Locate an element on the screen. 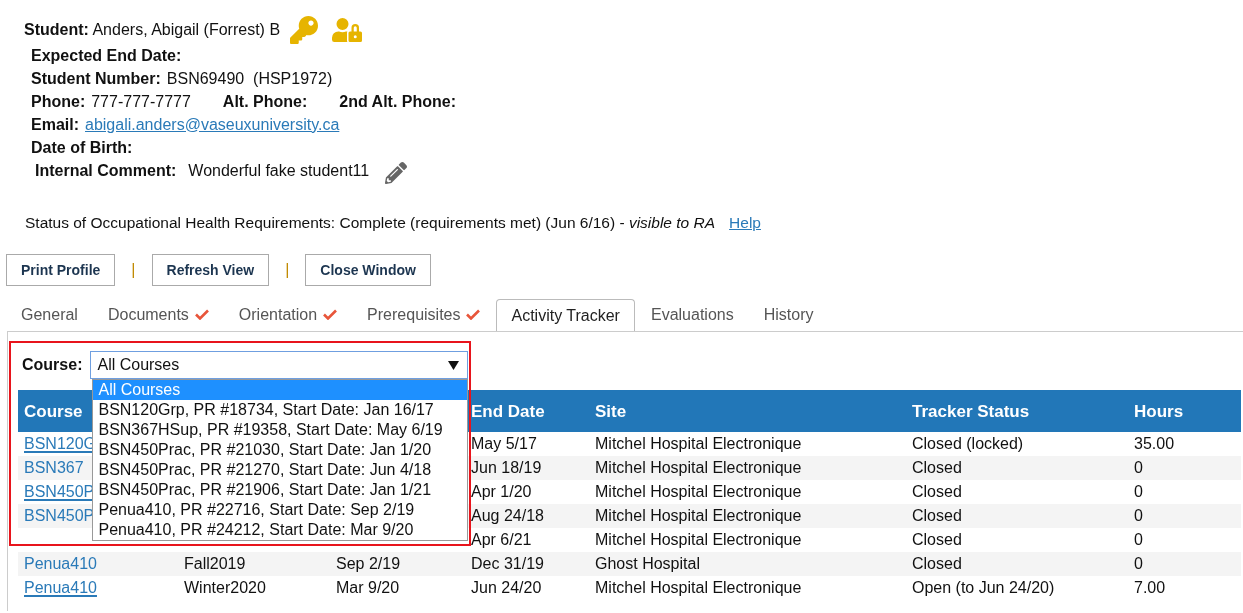 This screenshot has width=1243, height=613. field-label: Date of Birth: is located at coordinates (82, 147).